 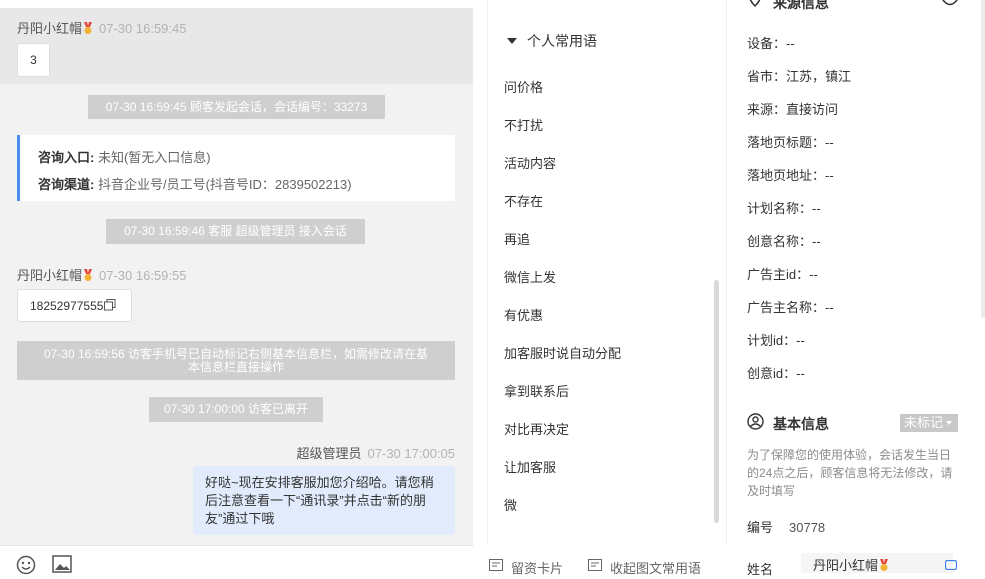 What do you see at coordinates (240, 518) in the screenshot?
I see `agent-message-line: 友”通过下哦` at bounding box center [240, 518].